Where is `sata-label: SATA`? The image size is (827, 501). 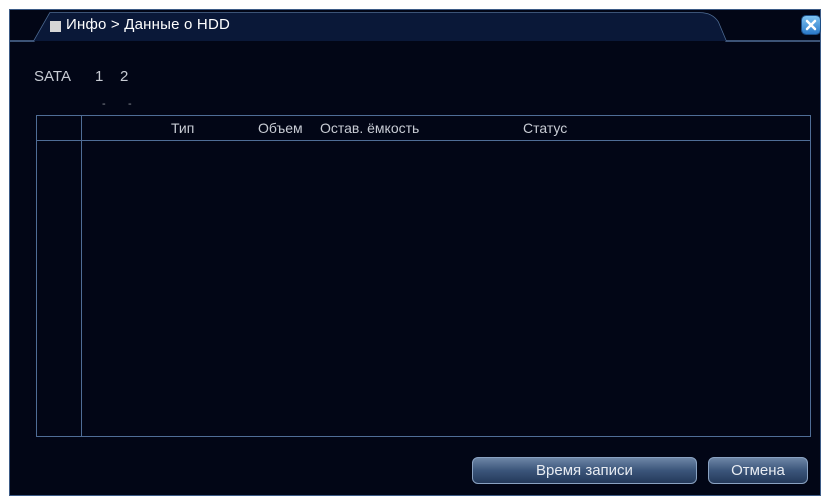
sata-label: SATA is located at coordinates (52, 76).